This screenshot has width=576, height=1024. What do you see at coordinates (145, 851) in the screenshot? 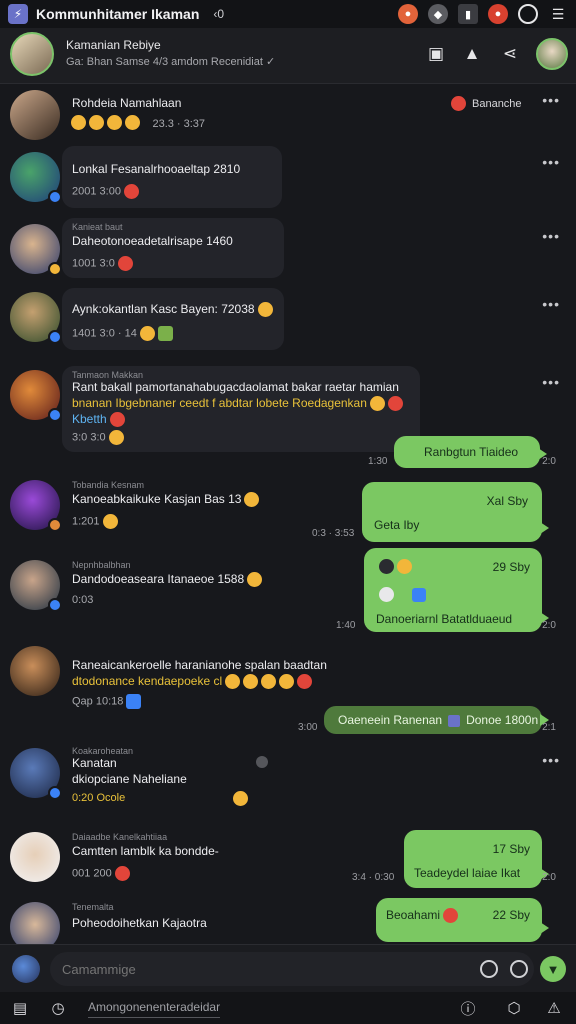
I see `message-text: Camtten lamblk ka bondde-` at bounding box center [145, 851].